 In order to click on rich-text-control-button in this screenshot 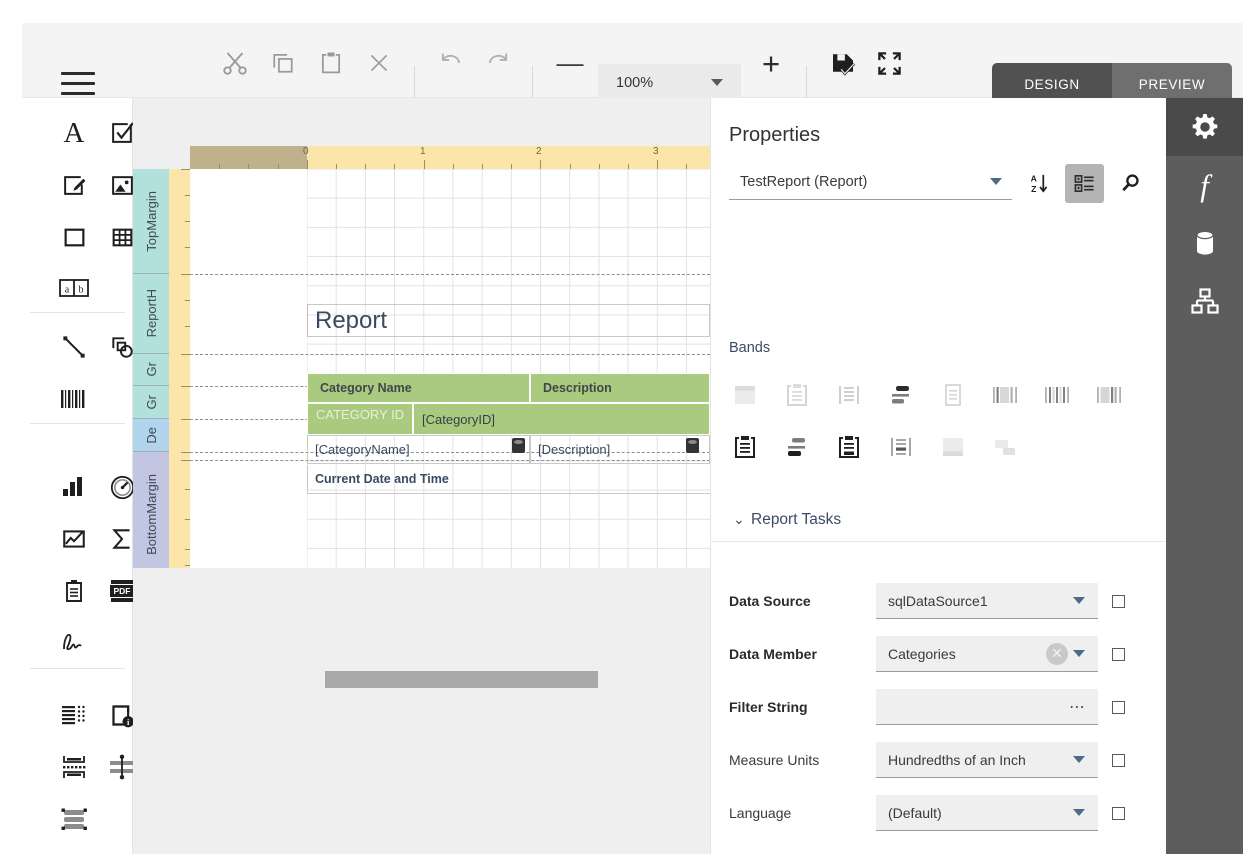, I will do `click(74, 185)`.